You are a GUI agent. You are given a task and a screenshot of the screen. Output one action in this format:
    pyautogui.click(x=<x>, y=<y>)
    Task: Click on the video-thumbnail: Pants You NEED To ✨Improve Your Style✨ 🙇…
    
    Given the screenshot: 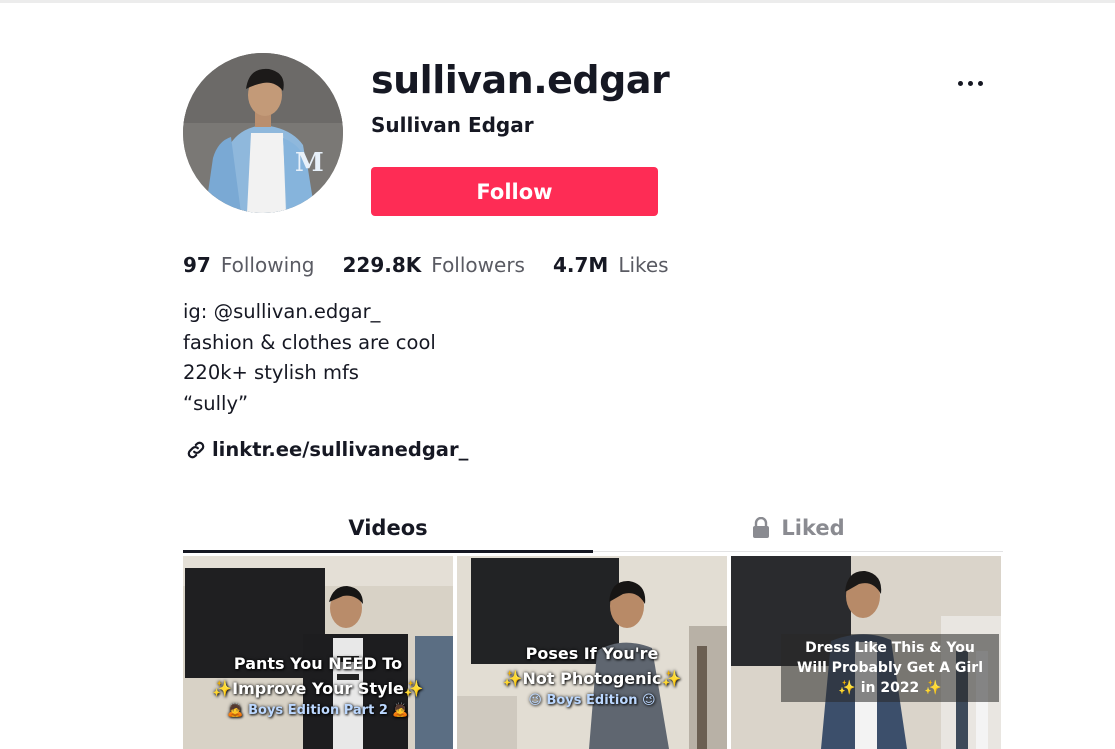 What is the action you would take?
    pyautogui.click(x=318, y=652)
    